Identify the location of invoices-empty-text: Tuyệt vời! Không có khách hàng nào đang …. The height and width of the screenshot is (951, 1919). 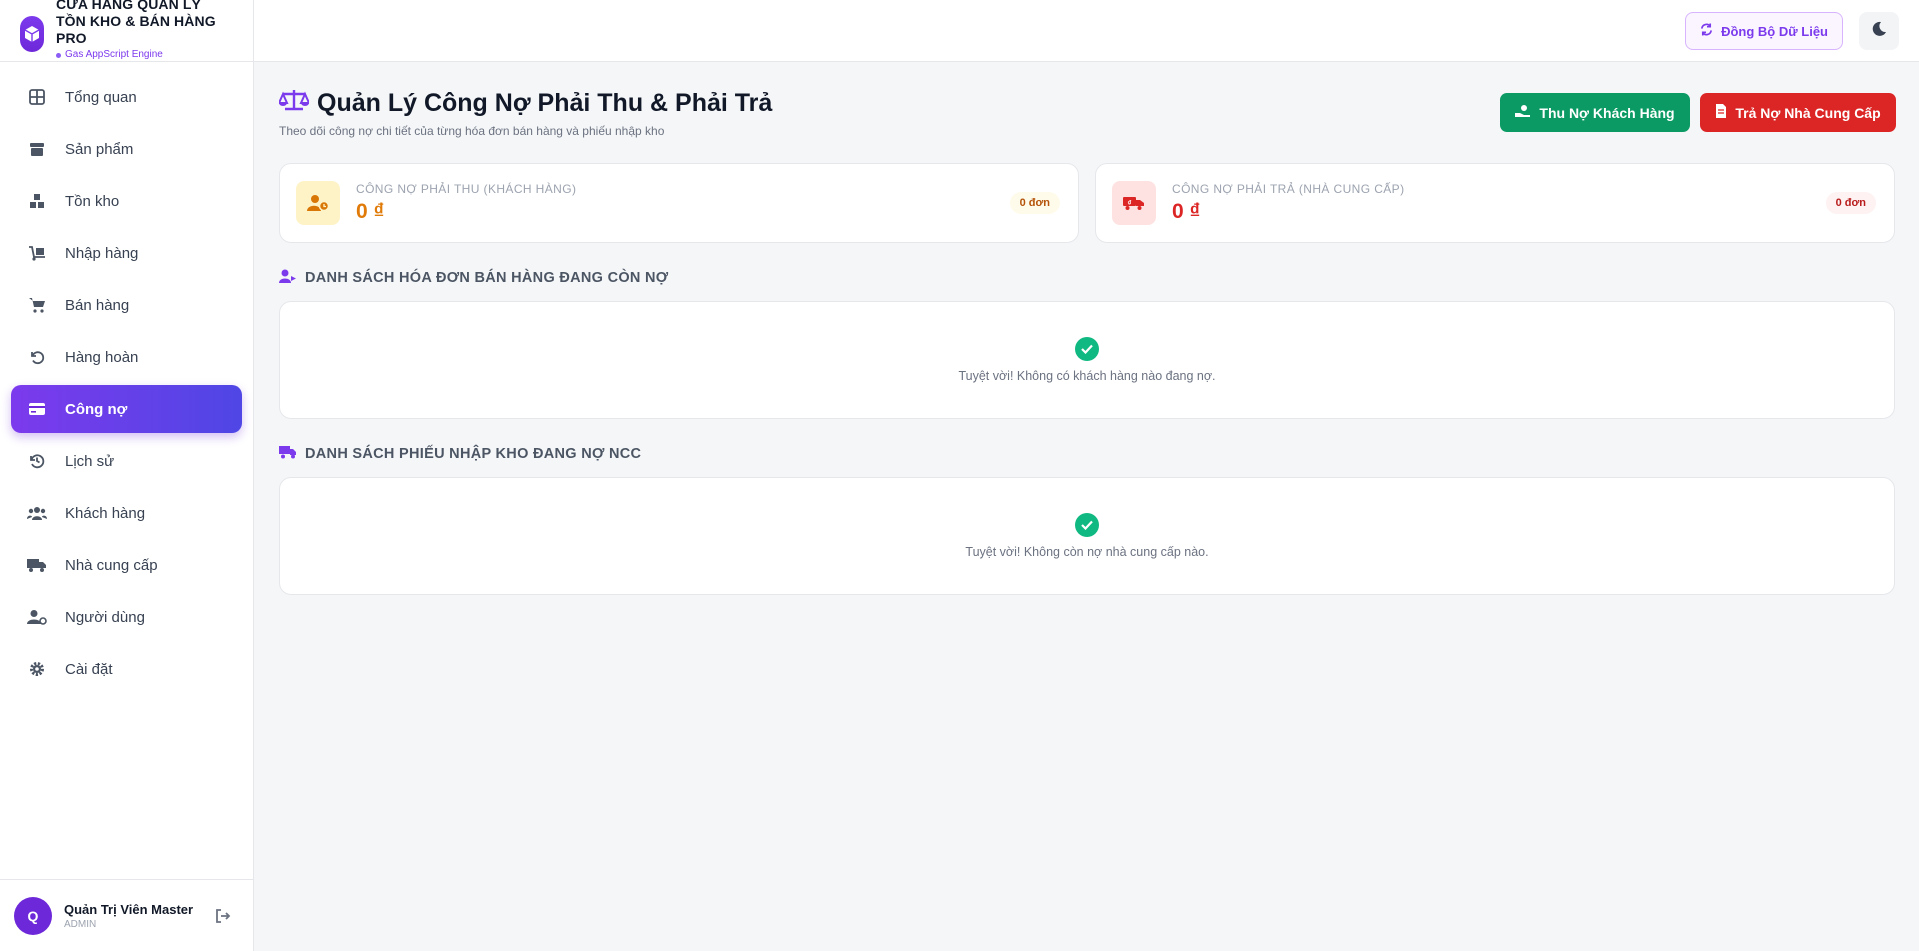
(1087, 376).